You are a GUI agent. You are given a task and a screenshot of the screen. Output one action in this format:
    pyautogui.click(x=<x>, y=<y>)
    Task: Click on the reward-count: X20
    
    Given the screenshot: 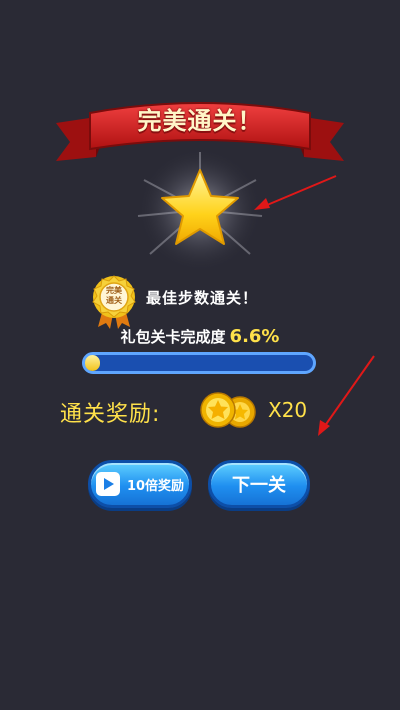 What is the action you would take?
    pyautogui.click(x=288, y=410)
    